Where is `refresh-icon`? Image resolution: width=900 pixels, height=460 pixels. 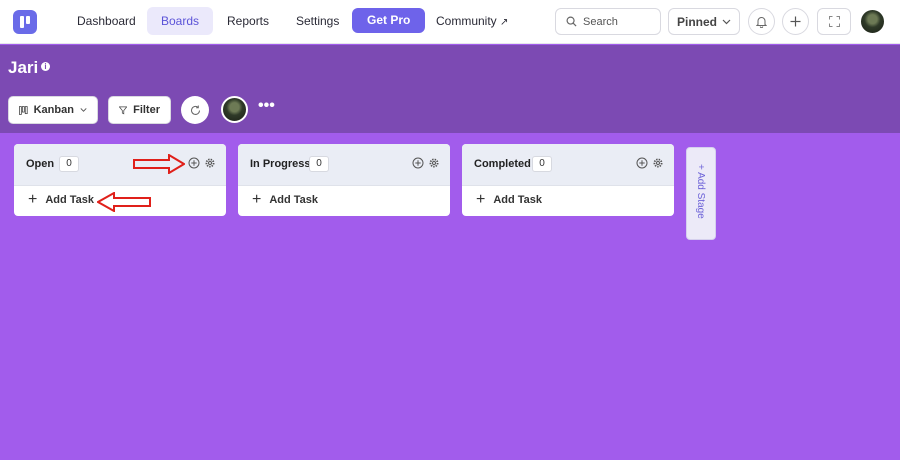
refresh-icon is located at coordinates (195, 110).